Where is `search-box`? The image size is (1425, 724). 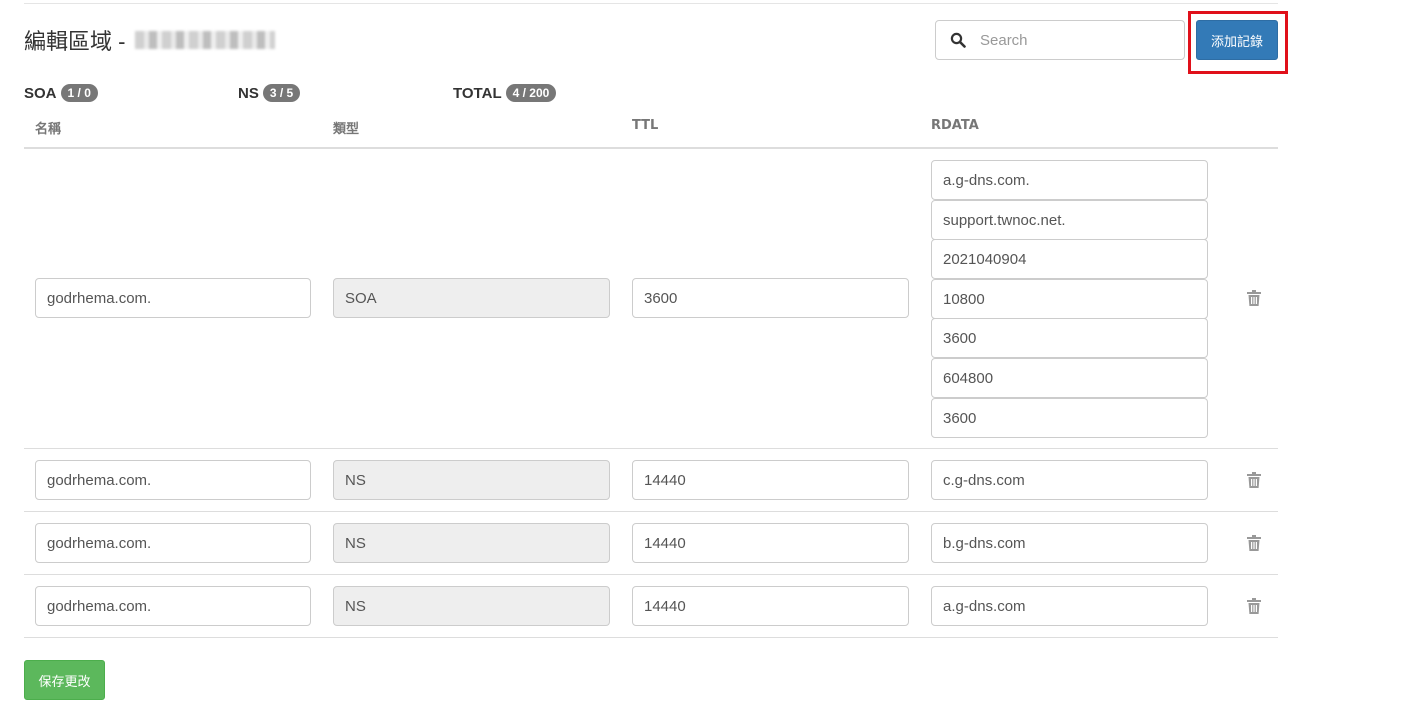 search-box is located at coordinates (1060, 40).